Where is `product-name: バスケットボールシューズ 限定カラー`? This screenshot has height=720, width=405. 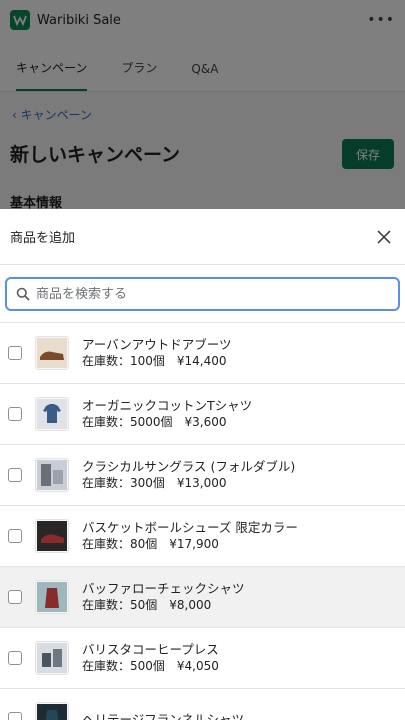
product-name: バスケットボールシューズ 限定カラー is located at coordinates (190, 527).